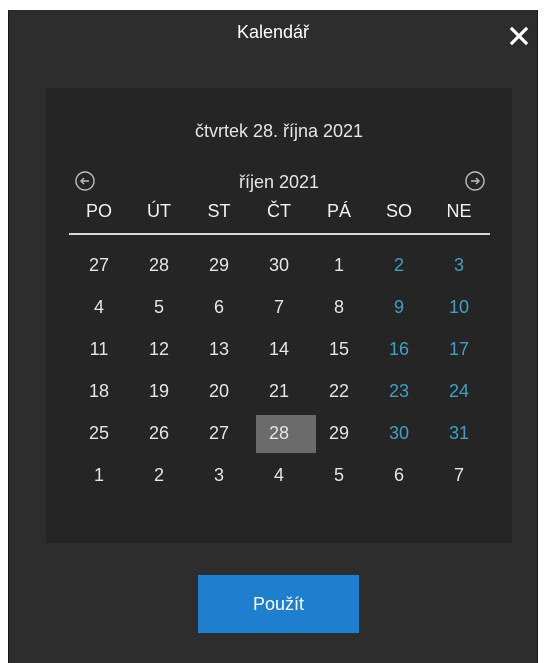  I want to click on day-cell: 15, so click(339, 349).